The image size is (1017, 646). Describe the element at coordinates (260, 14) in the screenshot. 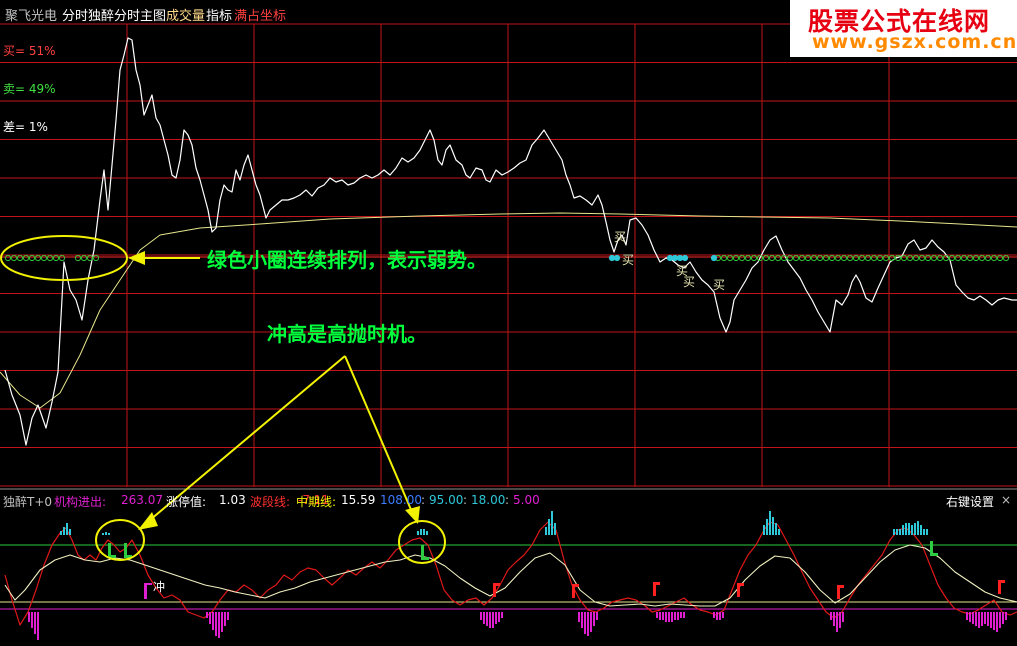

I see `tab-full-scale: 满占坐标` at that location.